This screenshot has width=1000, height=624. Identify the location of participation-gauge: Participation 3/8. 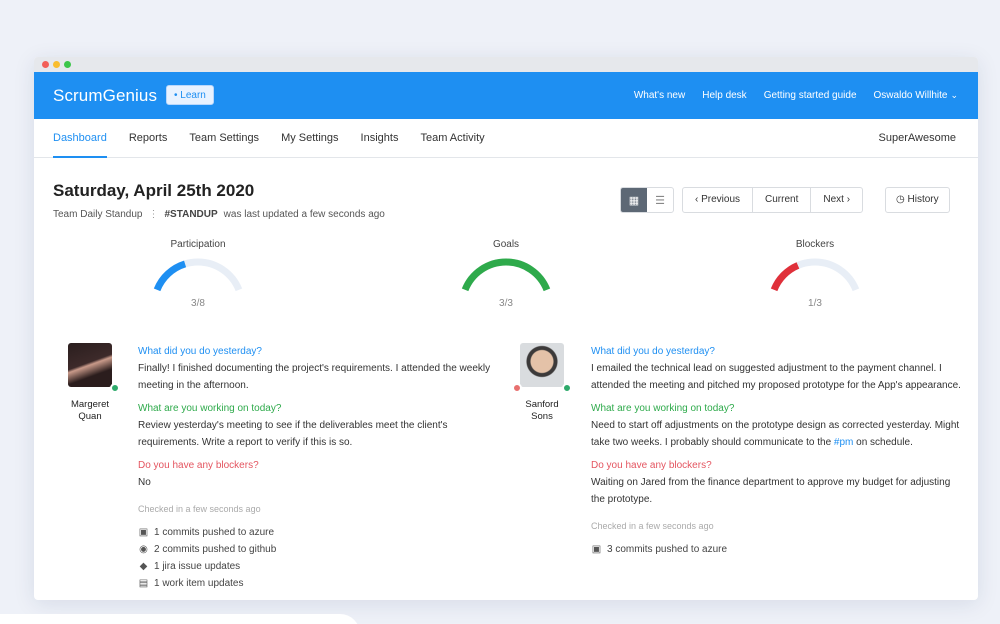
(198, 284).